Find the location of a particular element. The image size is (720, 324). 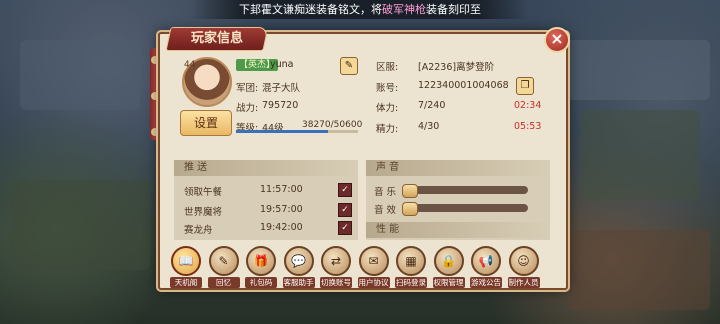

scrolling-announcement: 下邽霍文谦痴迷装备铭文，将破军神枪装备刻印至 is located at coordinates (360, 9).